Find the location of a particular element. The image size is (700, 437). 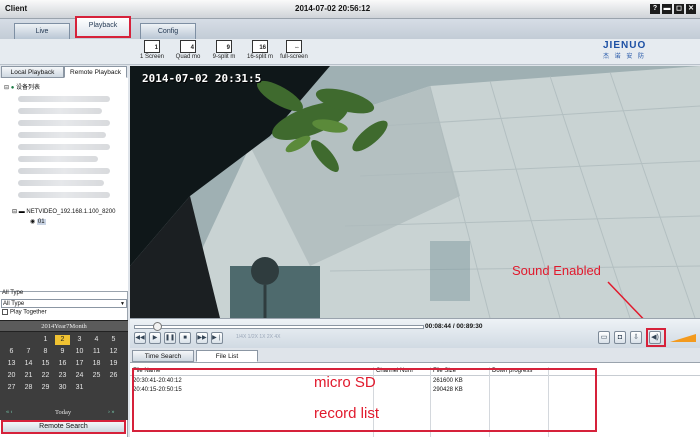

tree-channel: ◉ 01 is located at coordinates (38, 221).